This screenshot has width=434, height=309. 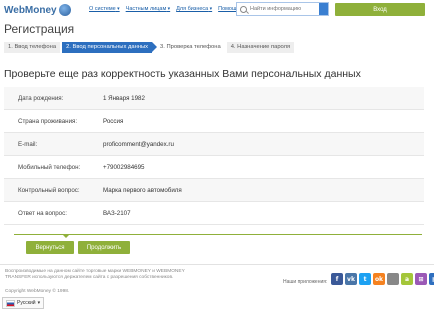 What do you see at coordinates (365, 279) in the screenshot?
I see `twitter-icon: t` at bounding box center [365, 279].